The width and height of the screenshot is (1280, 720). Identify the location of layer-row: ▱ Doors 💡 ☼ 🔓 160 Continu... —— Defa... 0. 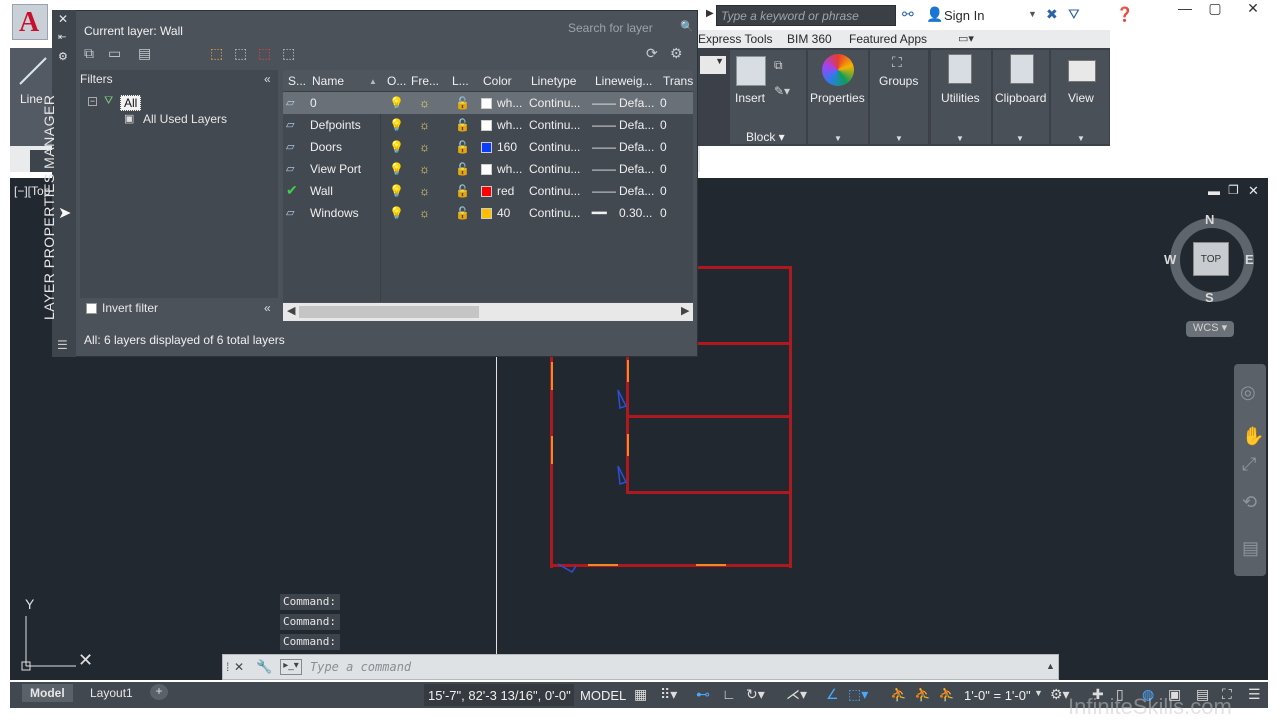
(488, 147).